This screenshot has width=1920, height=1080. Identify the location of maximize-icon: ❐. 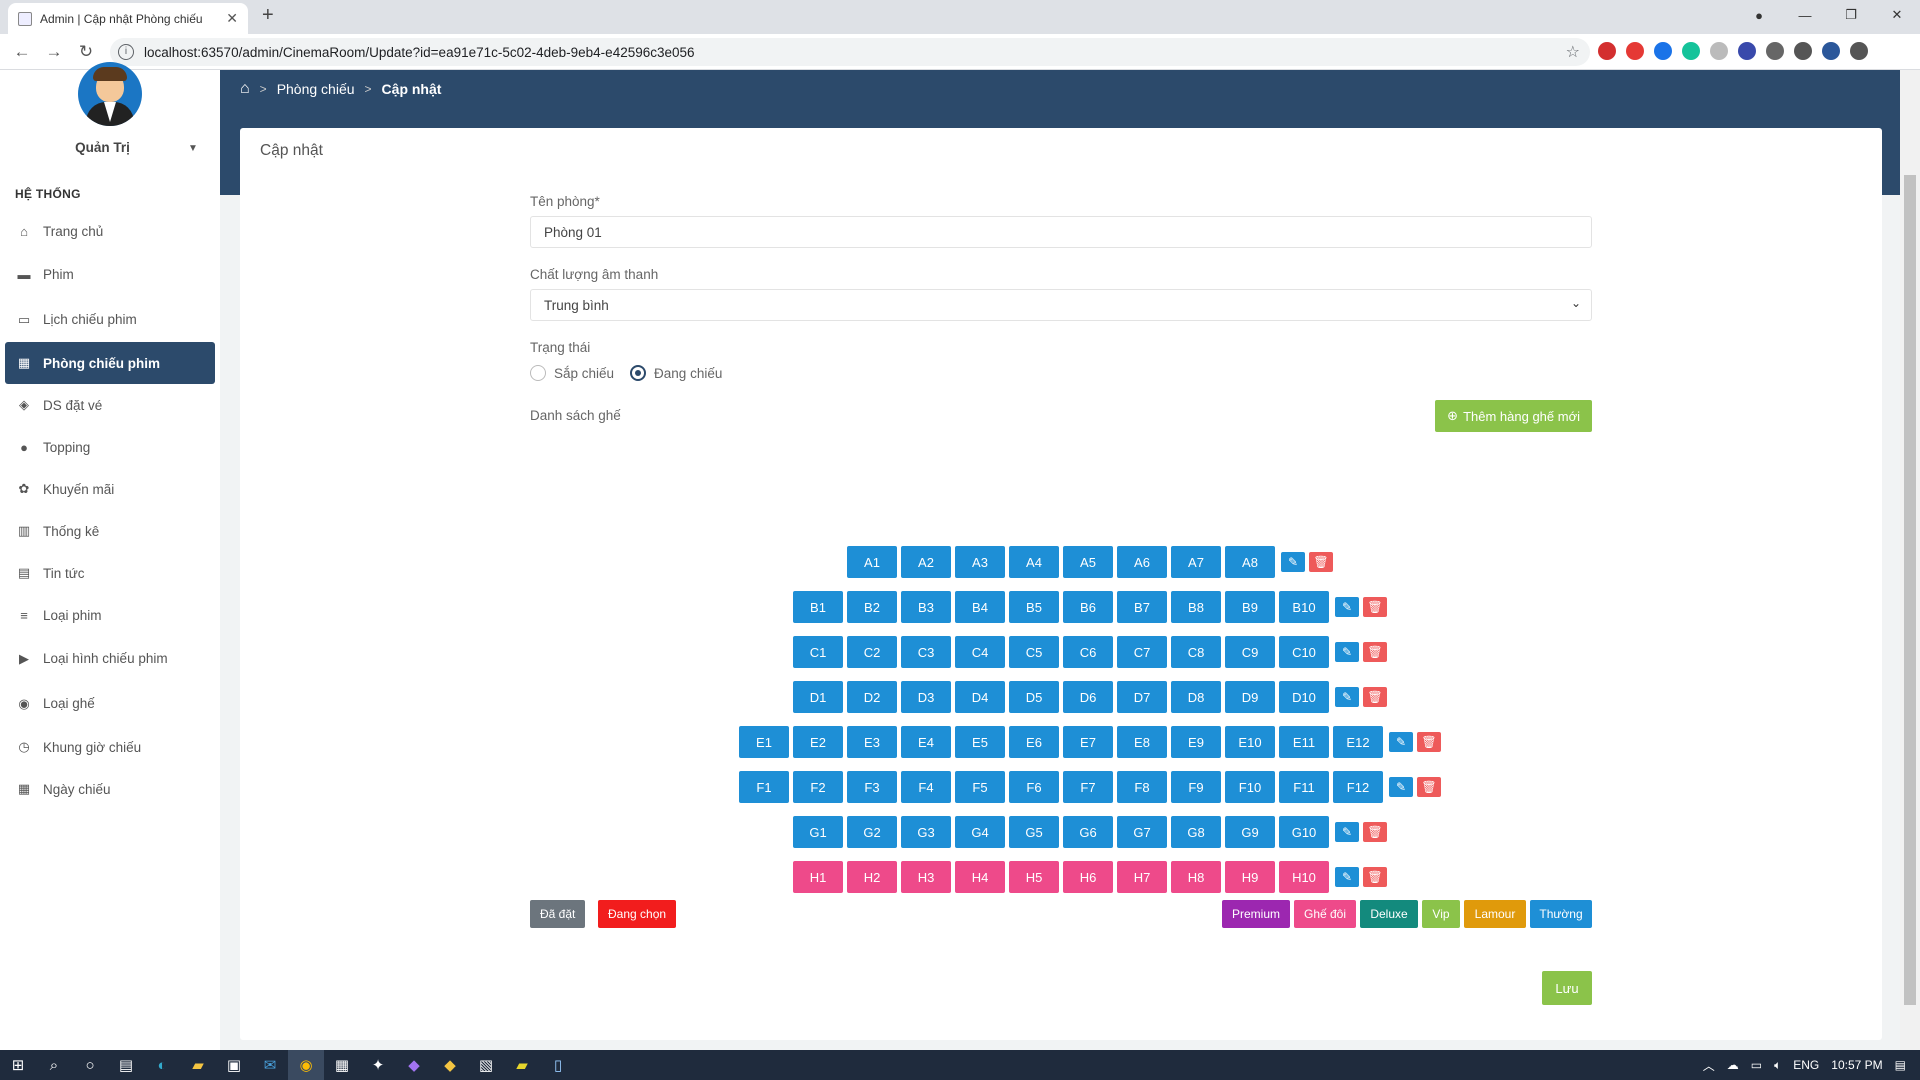
(1851, 15).